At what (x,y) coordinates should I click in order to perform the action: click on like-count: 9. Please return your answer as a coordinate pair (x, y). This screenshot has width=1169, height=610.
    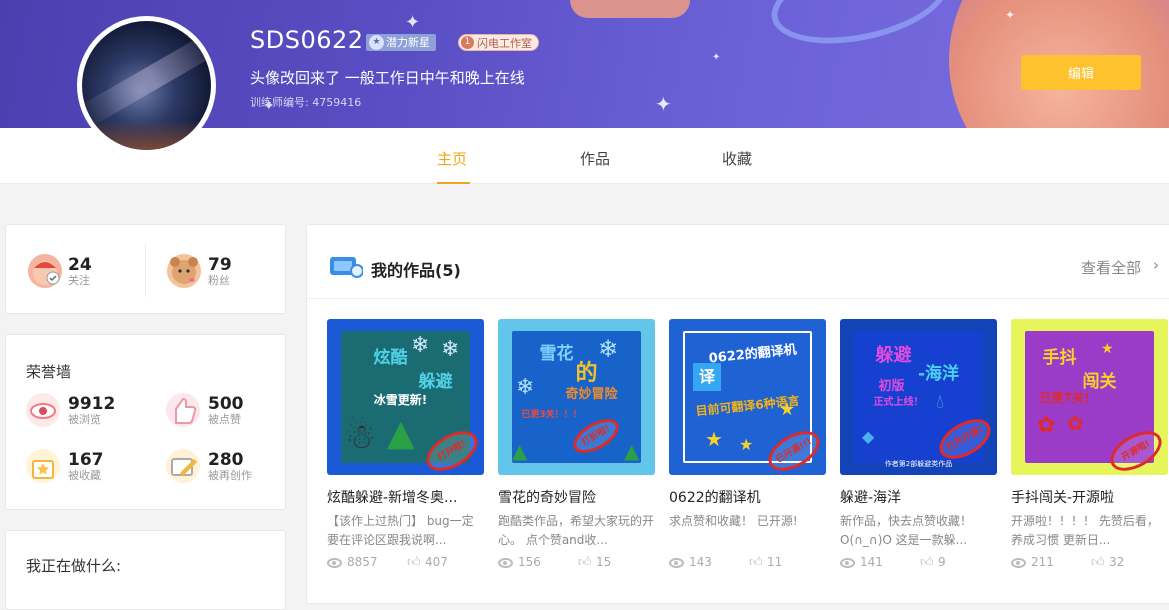
    Looking at the image, I should click on (942, 562).